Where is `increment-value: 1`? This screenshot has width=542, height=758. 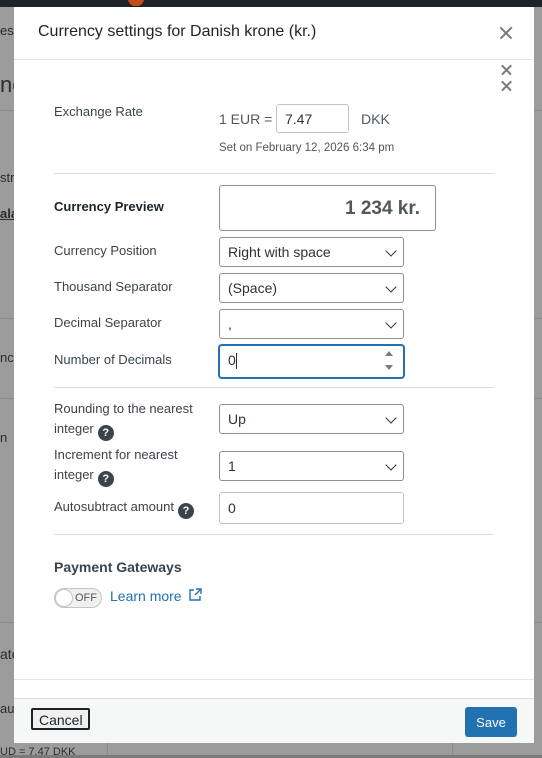 increment-value: 1 is located at coordinates (232, 466).